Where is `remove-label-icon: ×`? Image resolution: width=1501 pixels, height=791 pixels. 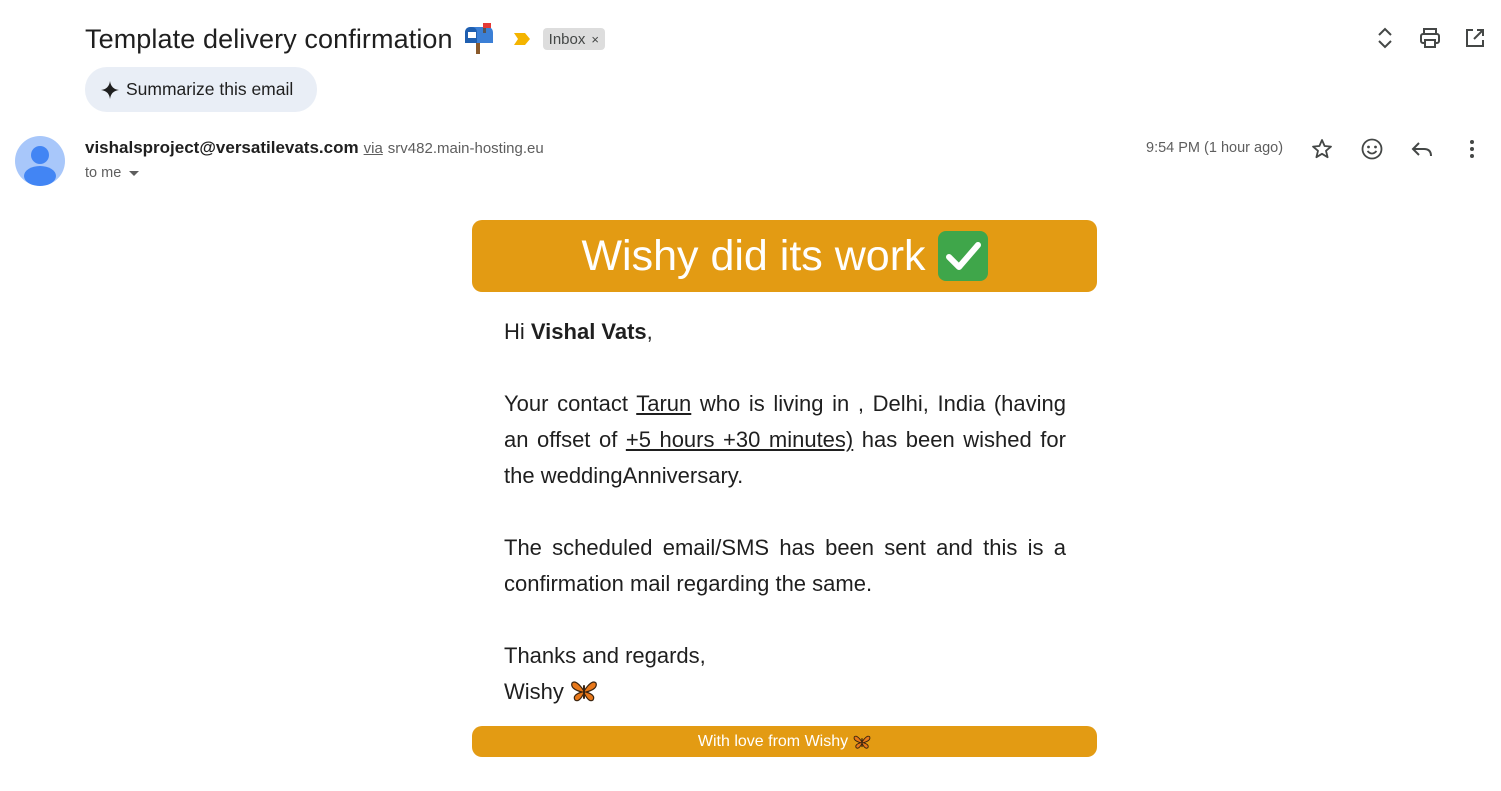
remove-label-icon: × is located at coordinates (595, 39).